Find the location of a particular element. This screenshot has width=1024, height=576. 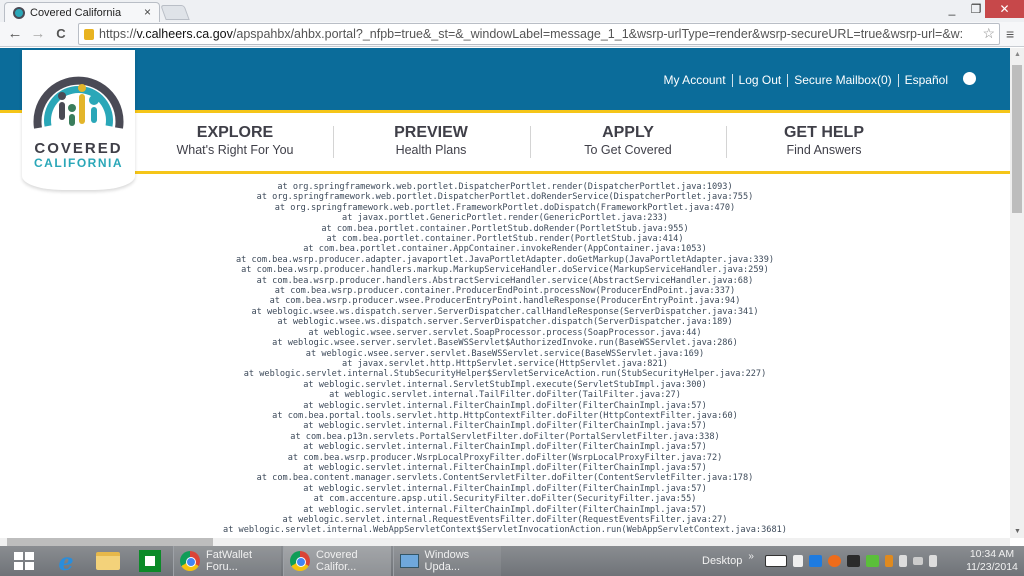

sync-check-icon is located at coordinates (872, 561).